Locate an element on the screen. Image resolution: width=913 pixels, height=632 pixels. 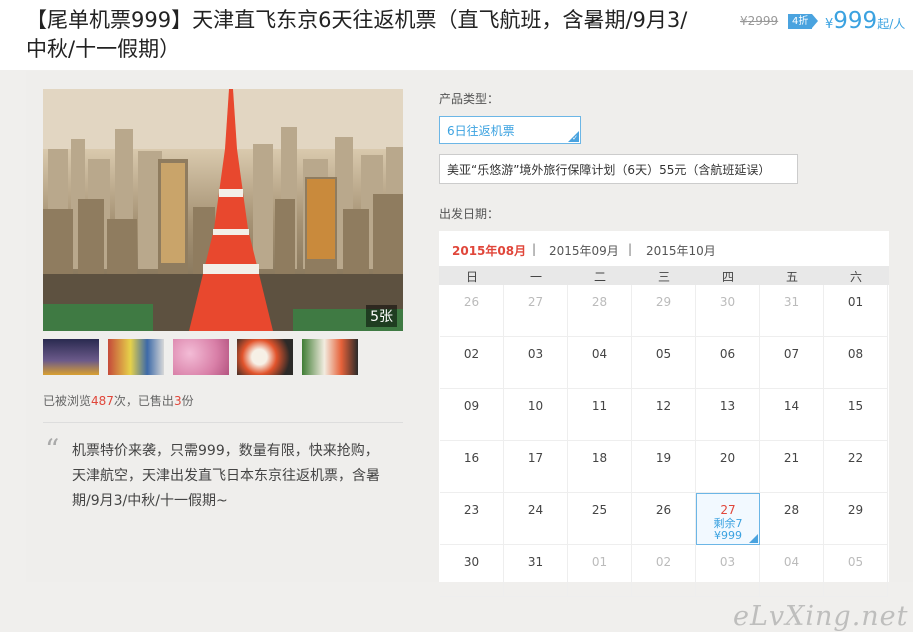
calendar-day: 27 is located at coordinates (536, 311).